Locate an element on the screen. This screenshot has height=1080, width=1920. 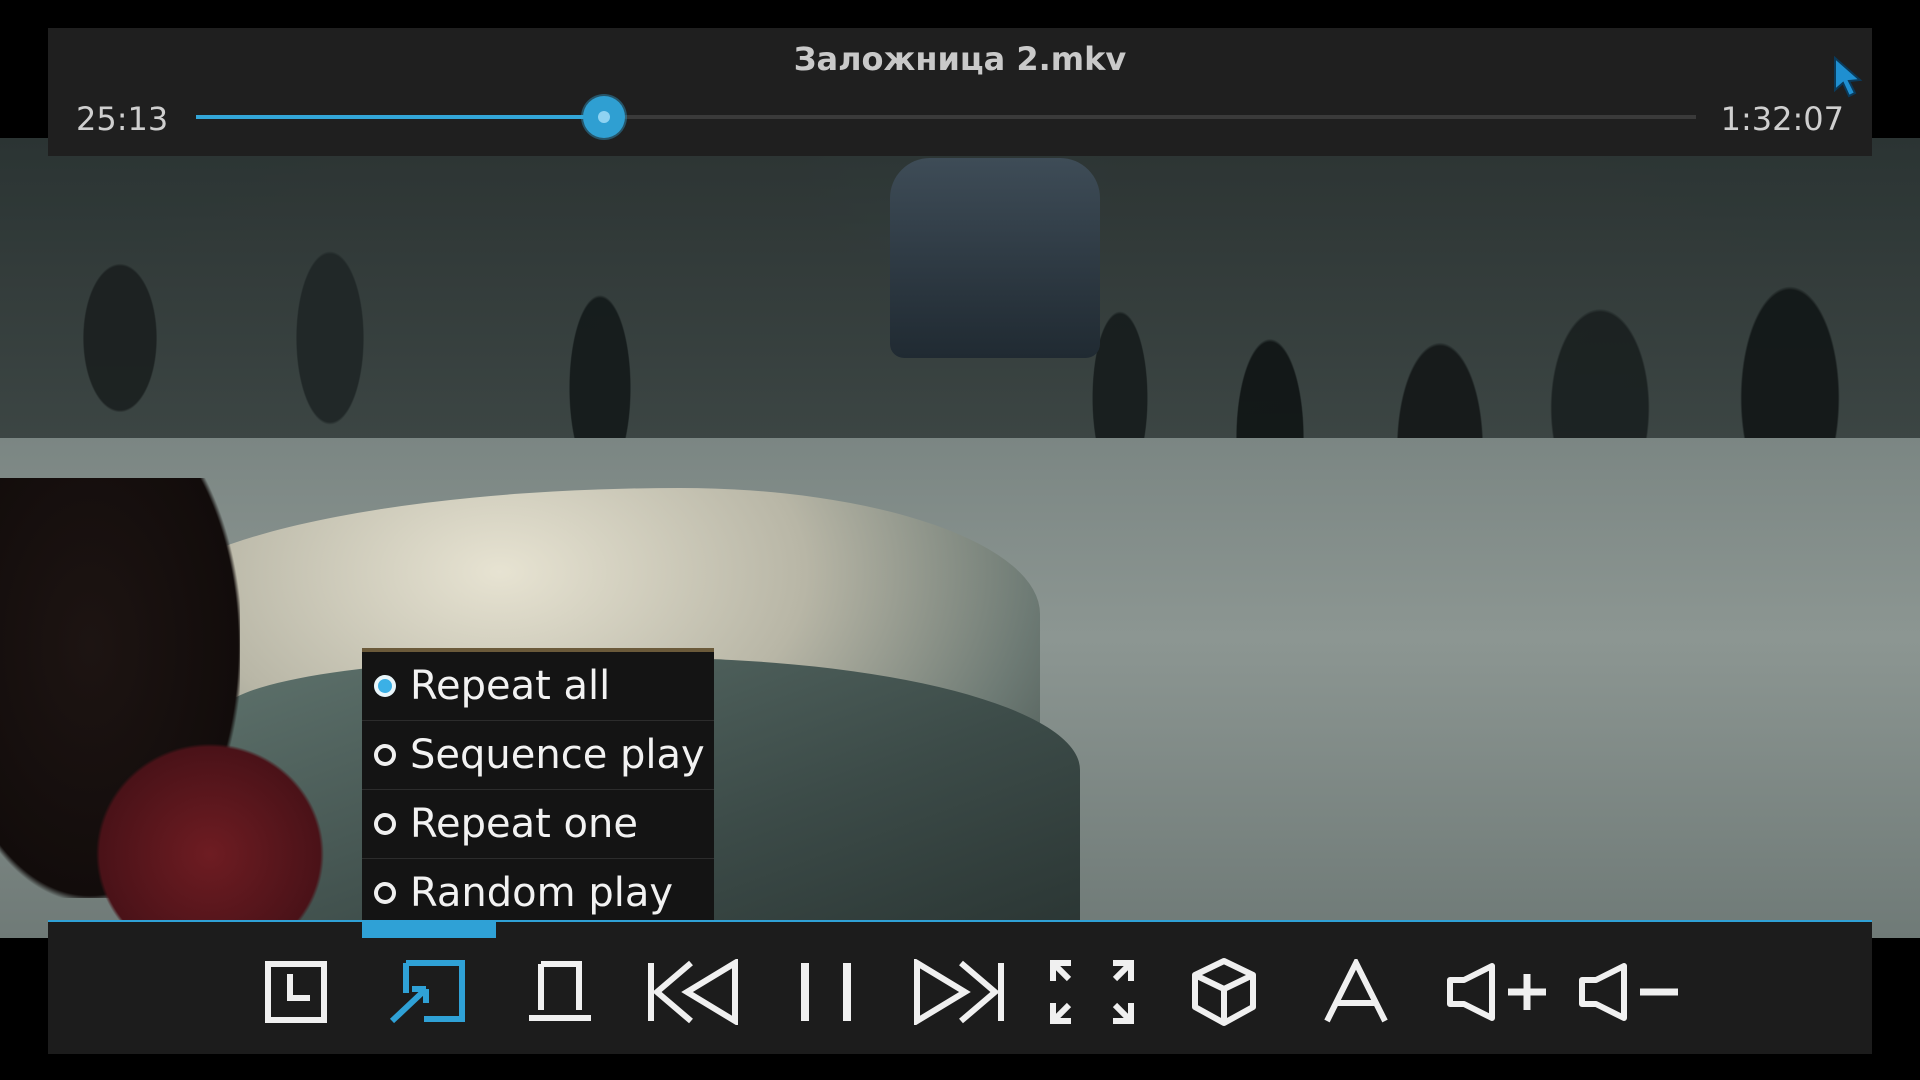
next-icon is located at coordinates (959, 992).